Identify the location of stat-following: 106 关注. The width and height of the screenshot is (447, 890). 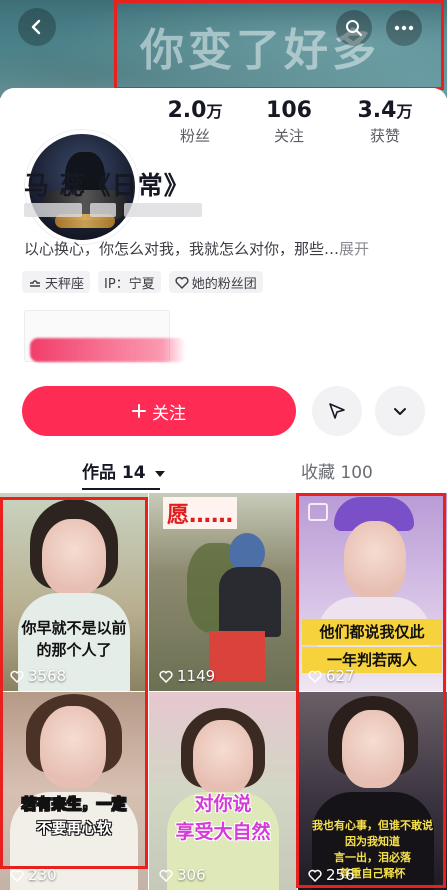
(289, 122).